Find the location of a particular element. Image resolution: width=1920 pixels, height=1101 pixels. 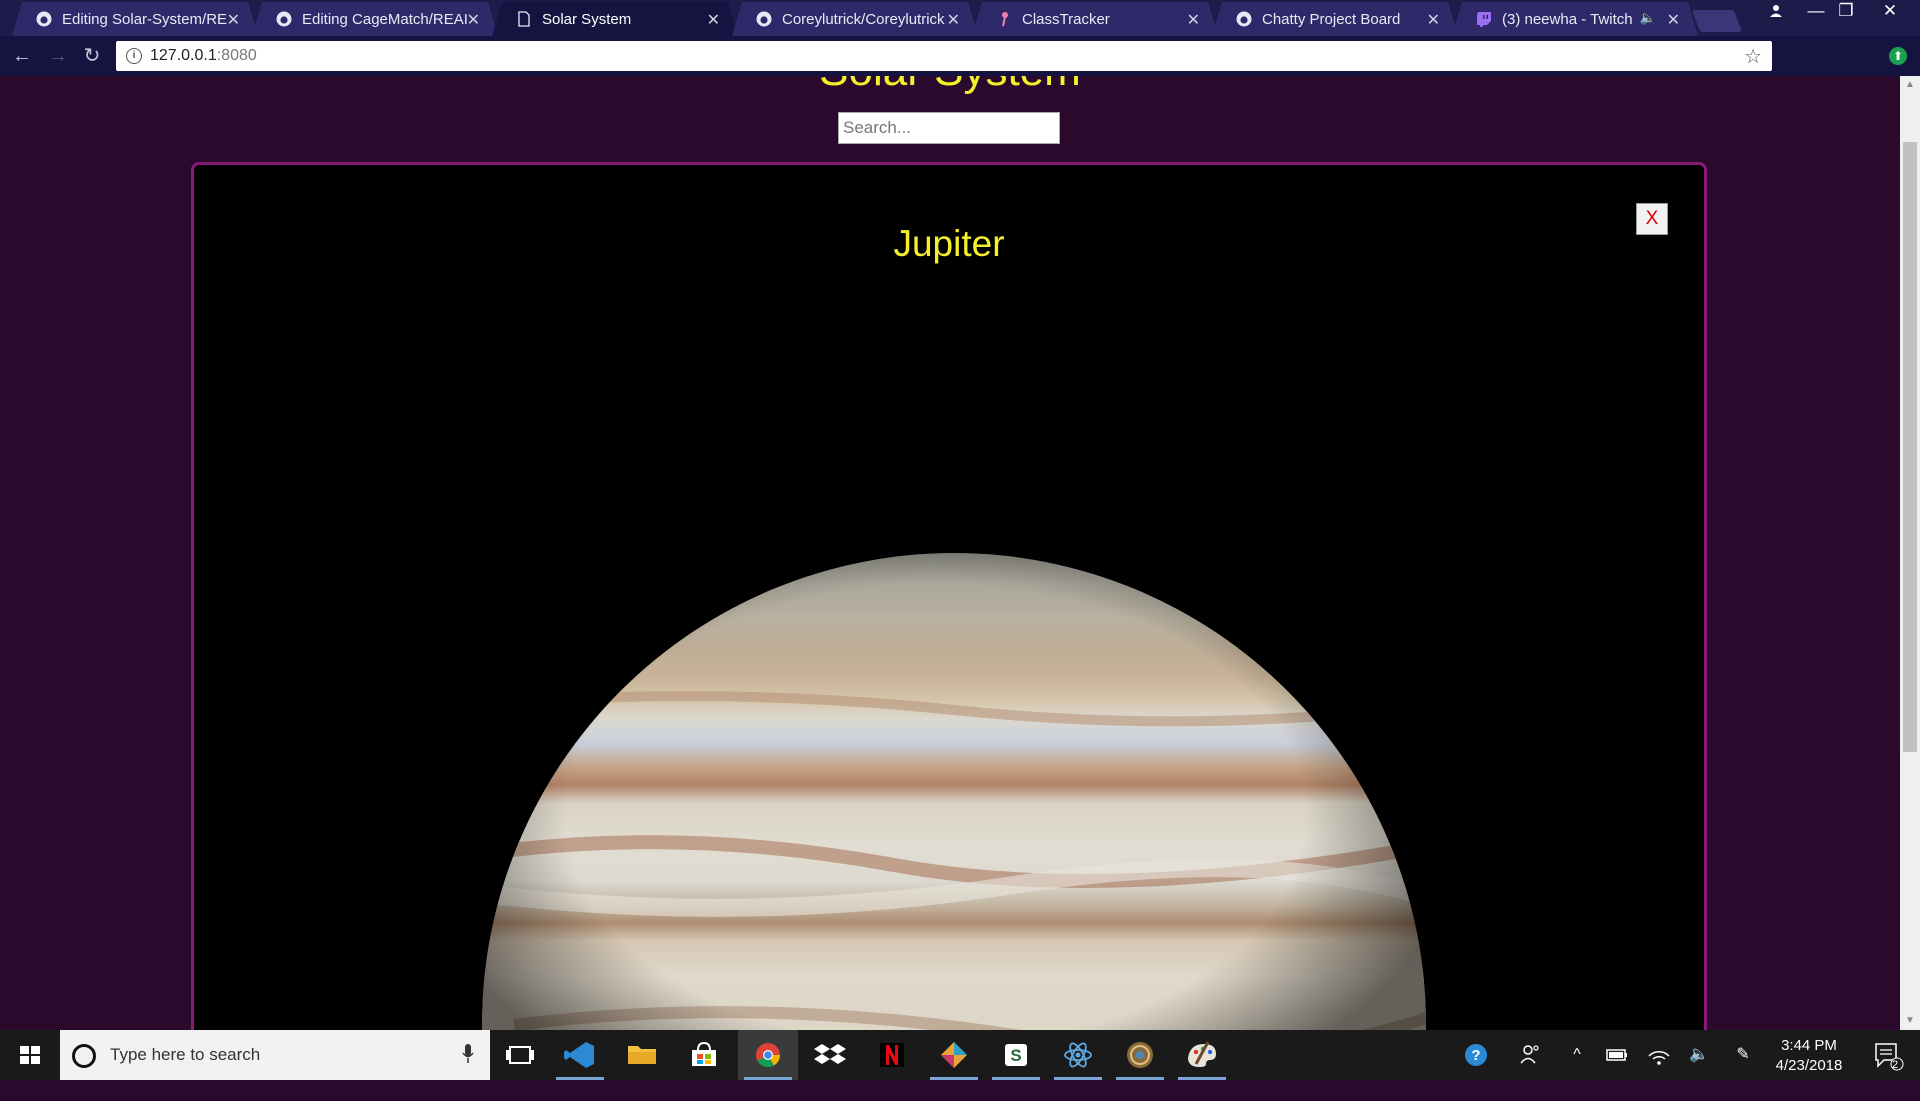

tab-title: ClassTracker is located at coordinates (1066, 19).